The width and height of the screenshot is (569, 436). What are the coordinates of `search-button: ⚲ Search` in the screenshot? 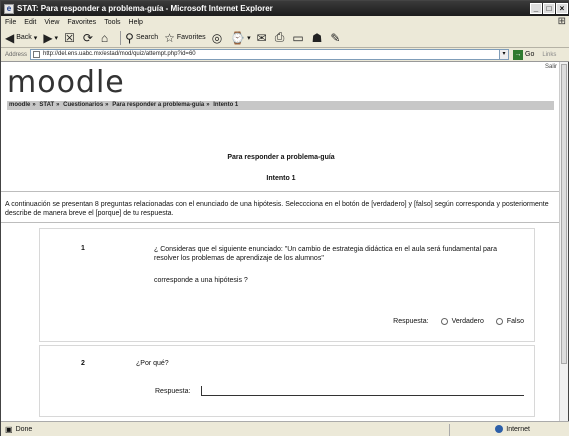 It's located at (141, 38).